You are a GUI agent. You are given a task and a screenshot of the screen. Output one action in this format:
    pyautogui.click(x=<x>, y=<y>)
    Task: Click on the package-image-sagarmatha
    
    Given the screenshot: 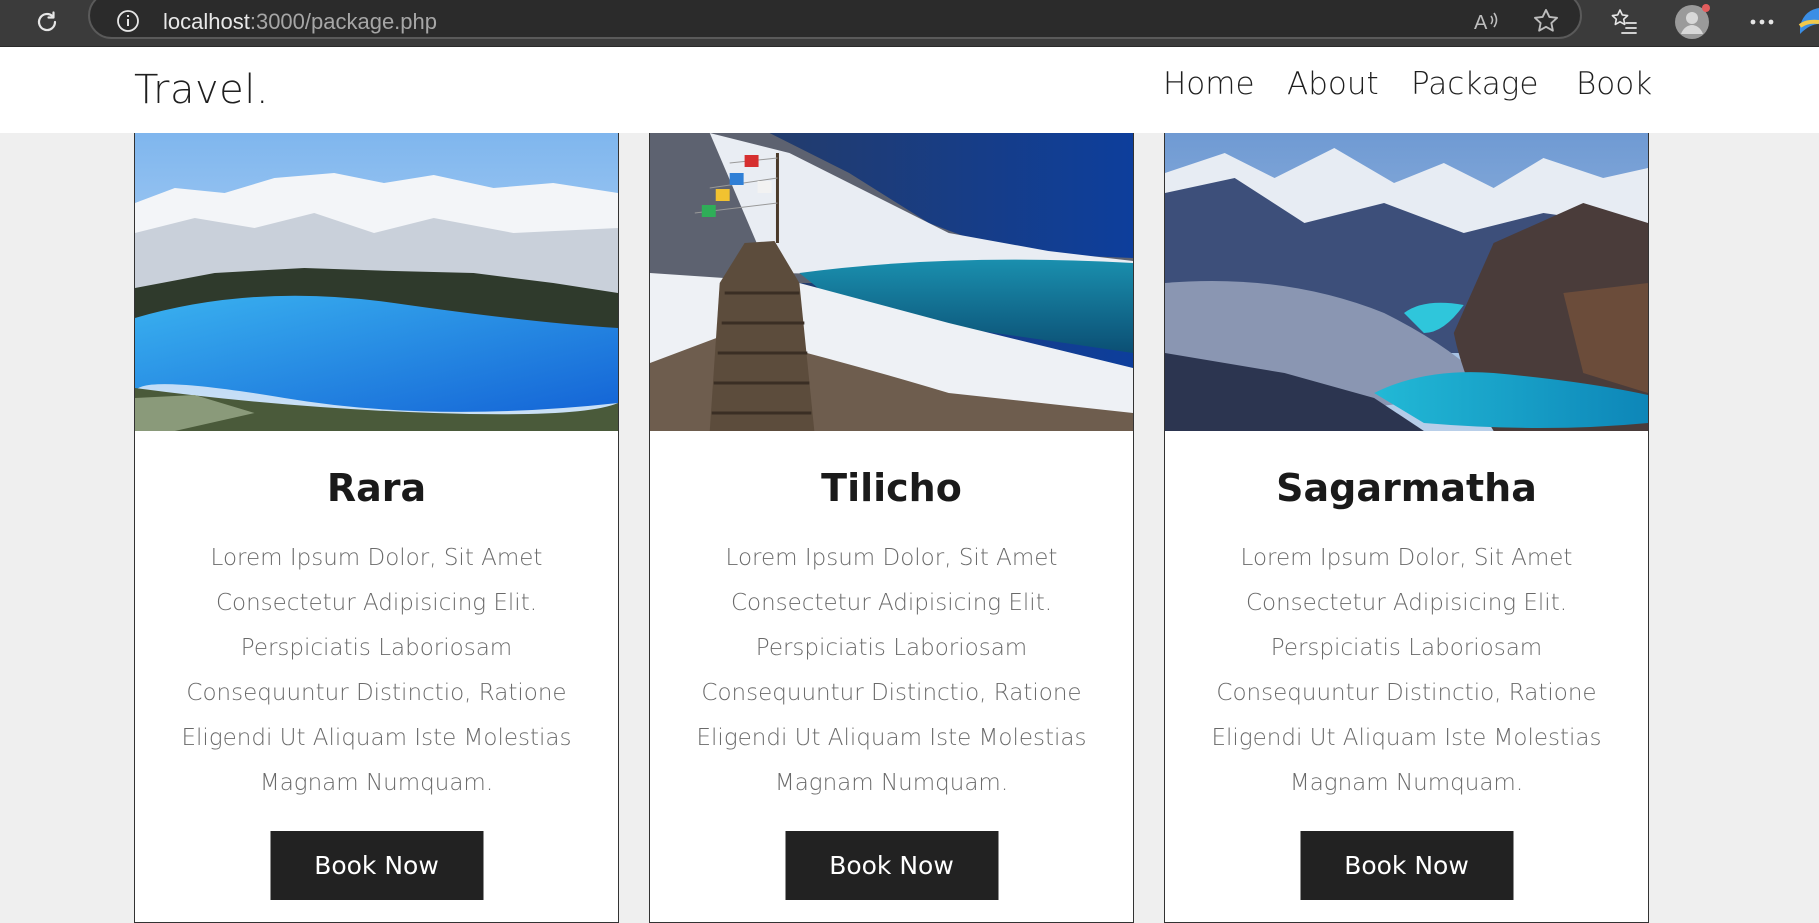 What is the action you would take?
    pyautogui.click(x=1406, y=282)
    